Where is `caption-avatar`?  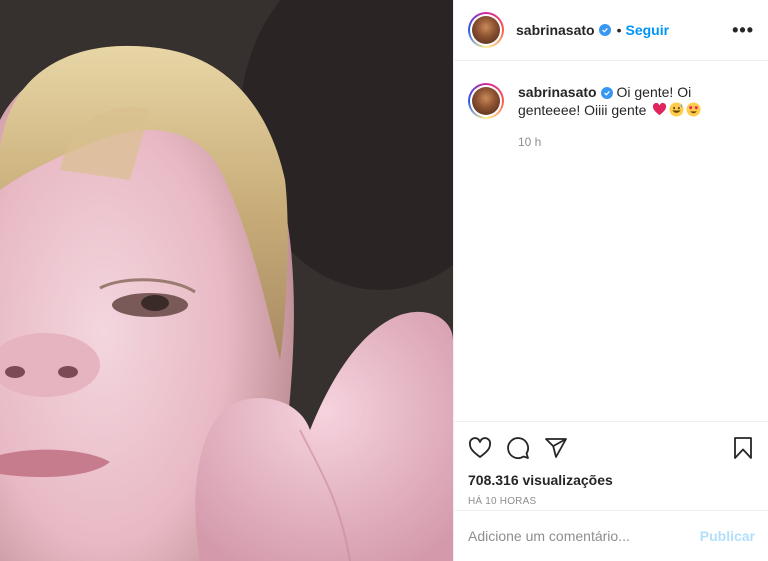 caption-avatar is located at coordinates (486, 101).